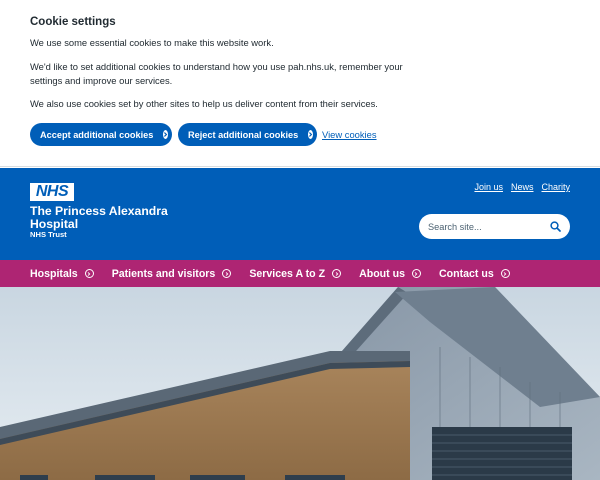 The image size is (600, 480). What do you see at coordinates (54, 223) in the screenshot?
I see `org-name-line2: Hospital` at bounding box center [54, 223].